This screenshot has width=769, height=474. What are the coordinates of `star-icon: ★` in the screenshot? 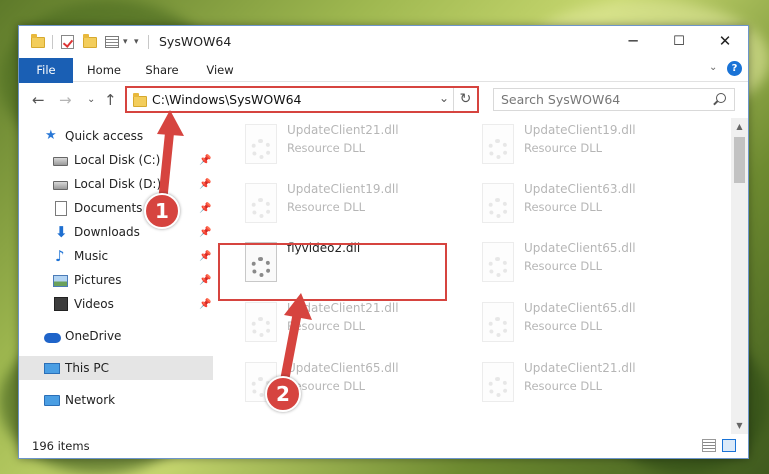 It's located at (51, 135).